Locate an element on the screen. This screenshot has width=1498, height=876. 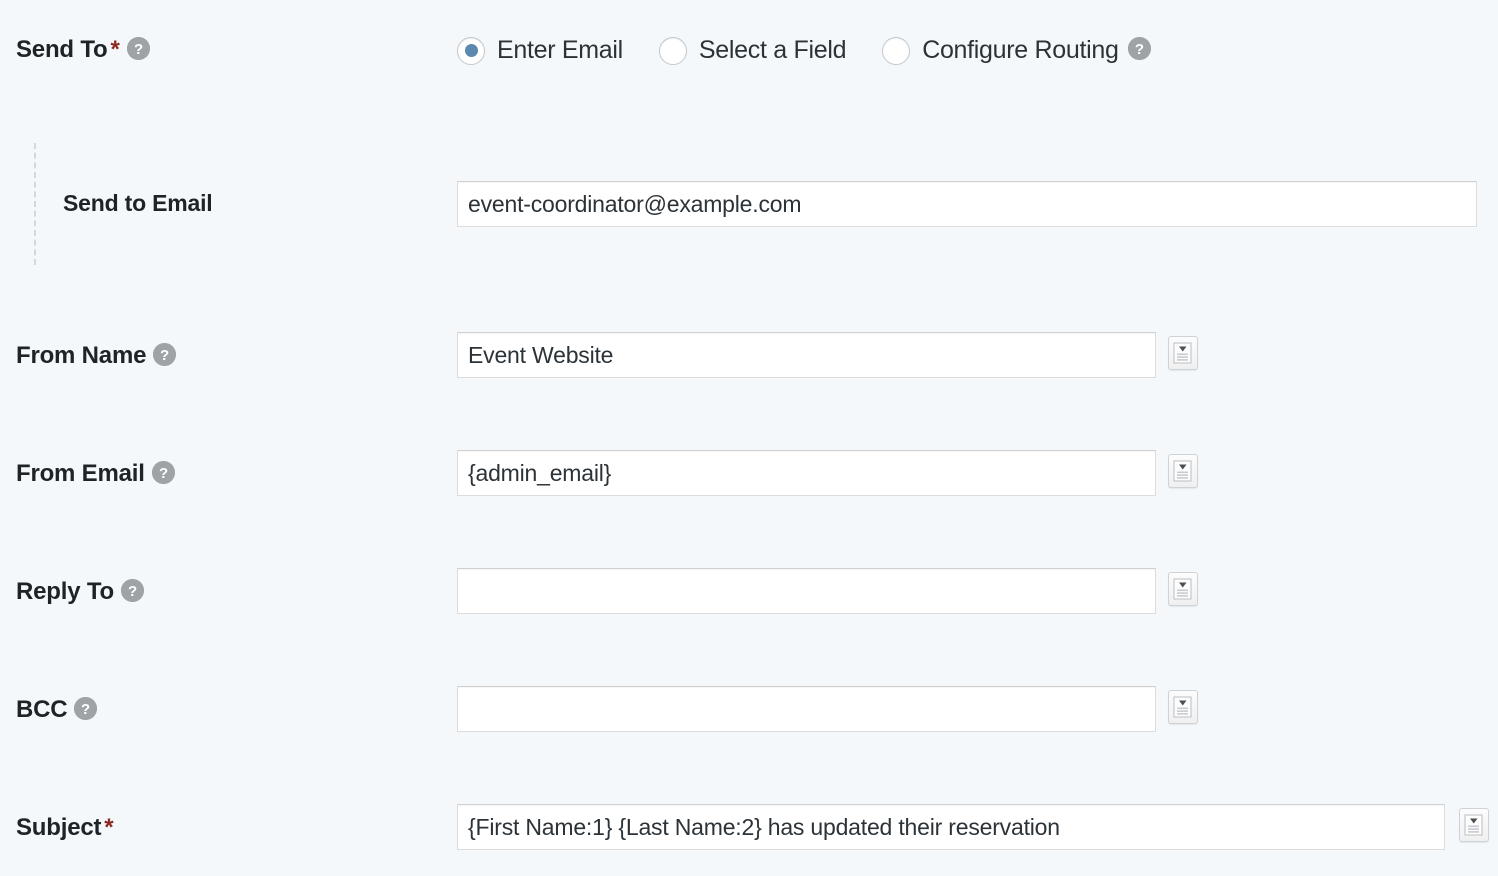
label-from-email: From Email? is located at coordinates (95, 473).